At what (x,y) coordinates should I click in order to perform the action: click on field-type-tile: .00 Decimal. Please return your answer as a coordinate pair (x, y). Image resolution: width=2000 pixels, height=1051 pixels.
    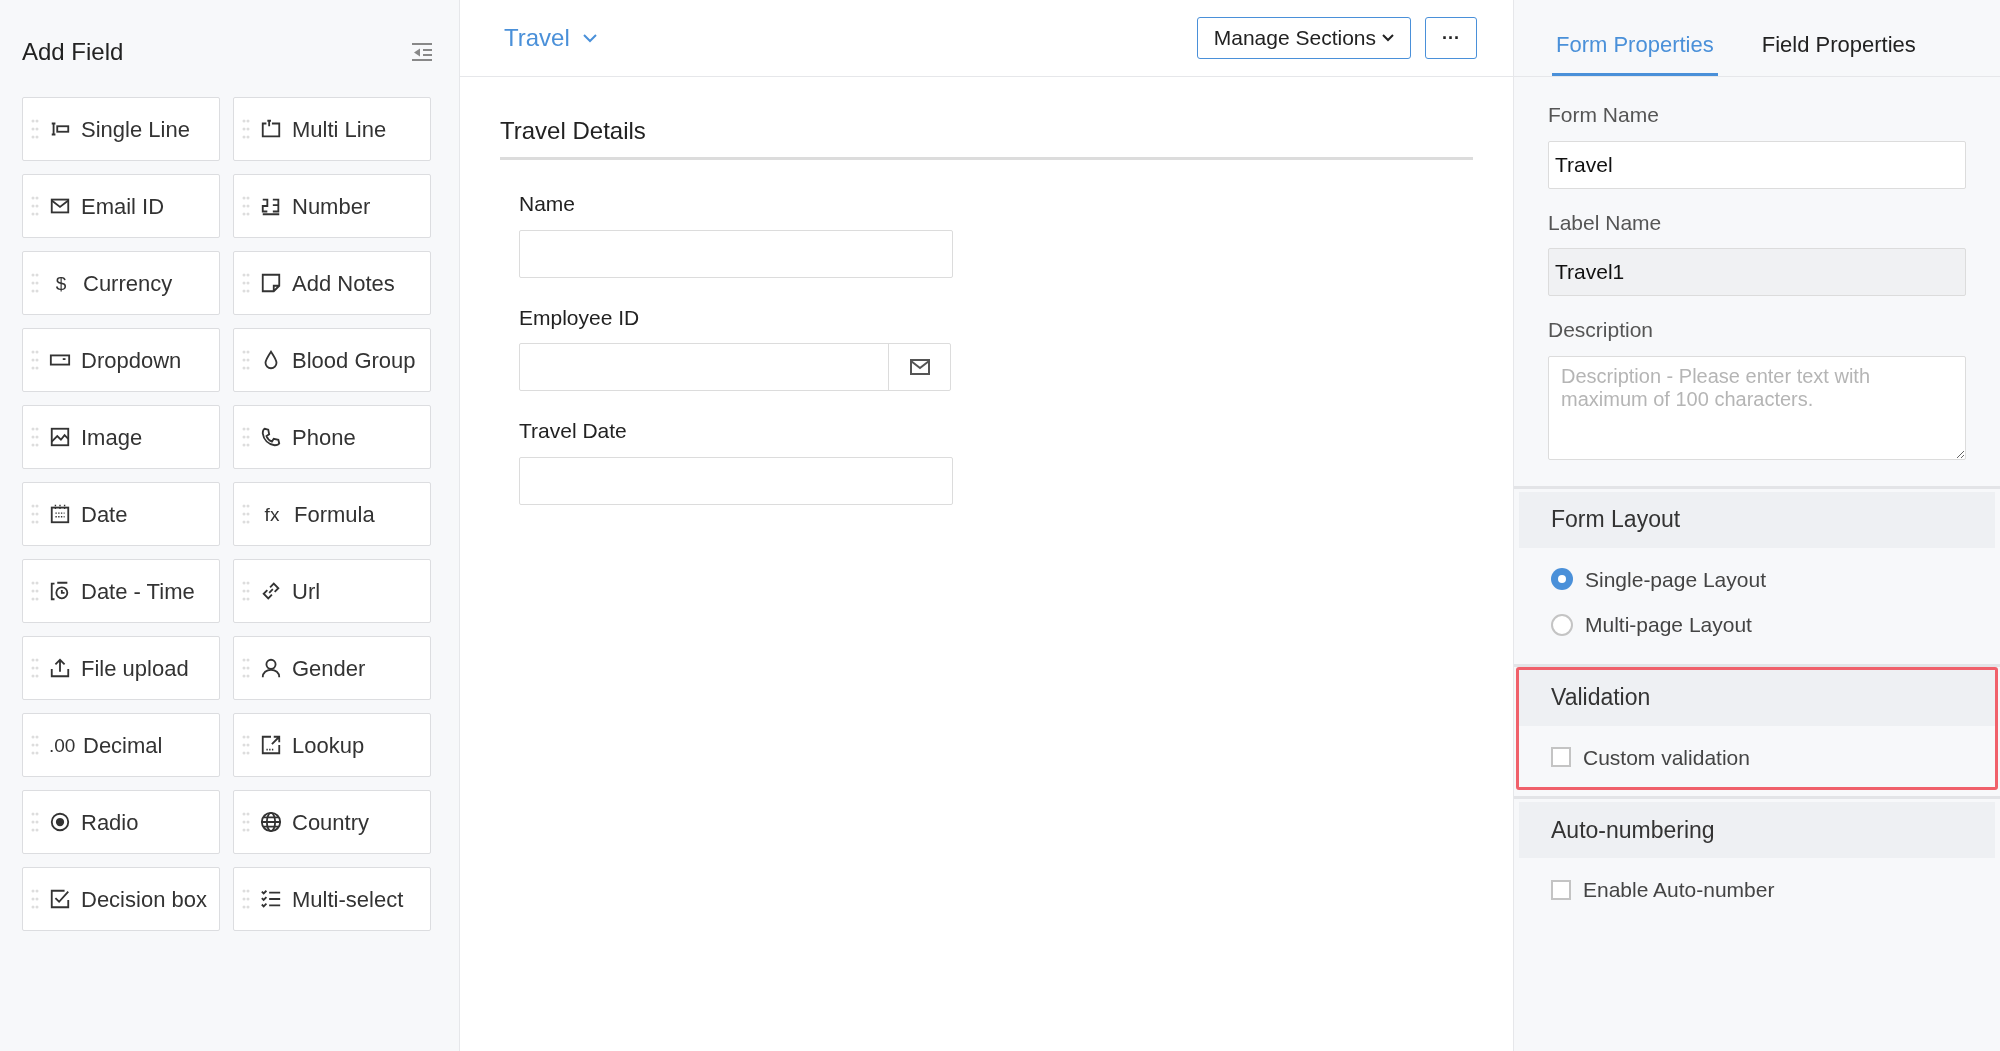
    Looking at the image, I should click on (121, 745).